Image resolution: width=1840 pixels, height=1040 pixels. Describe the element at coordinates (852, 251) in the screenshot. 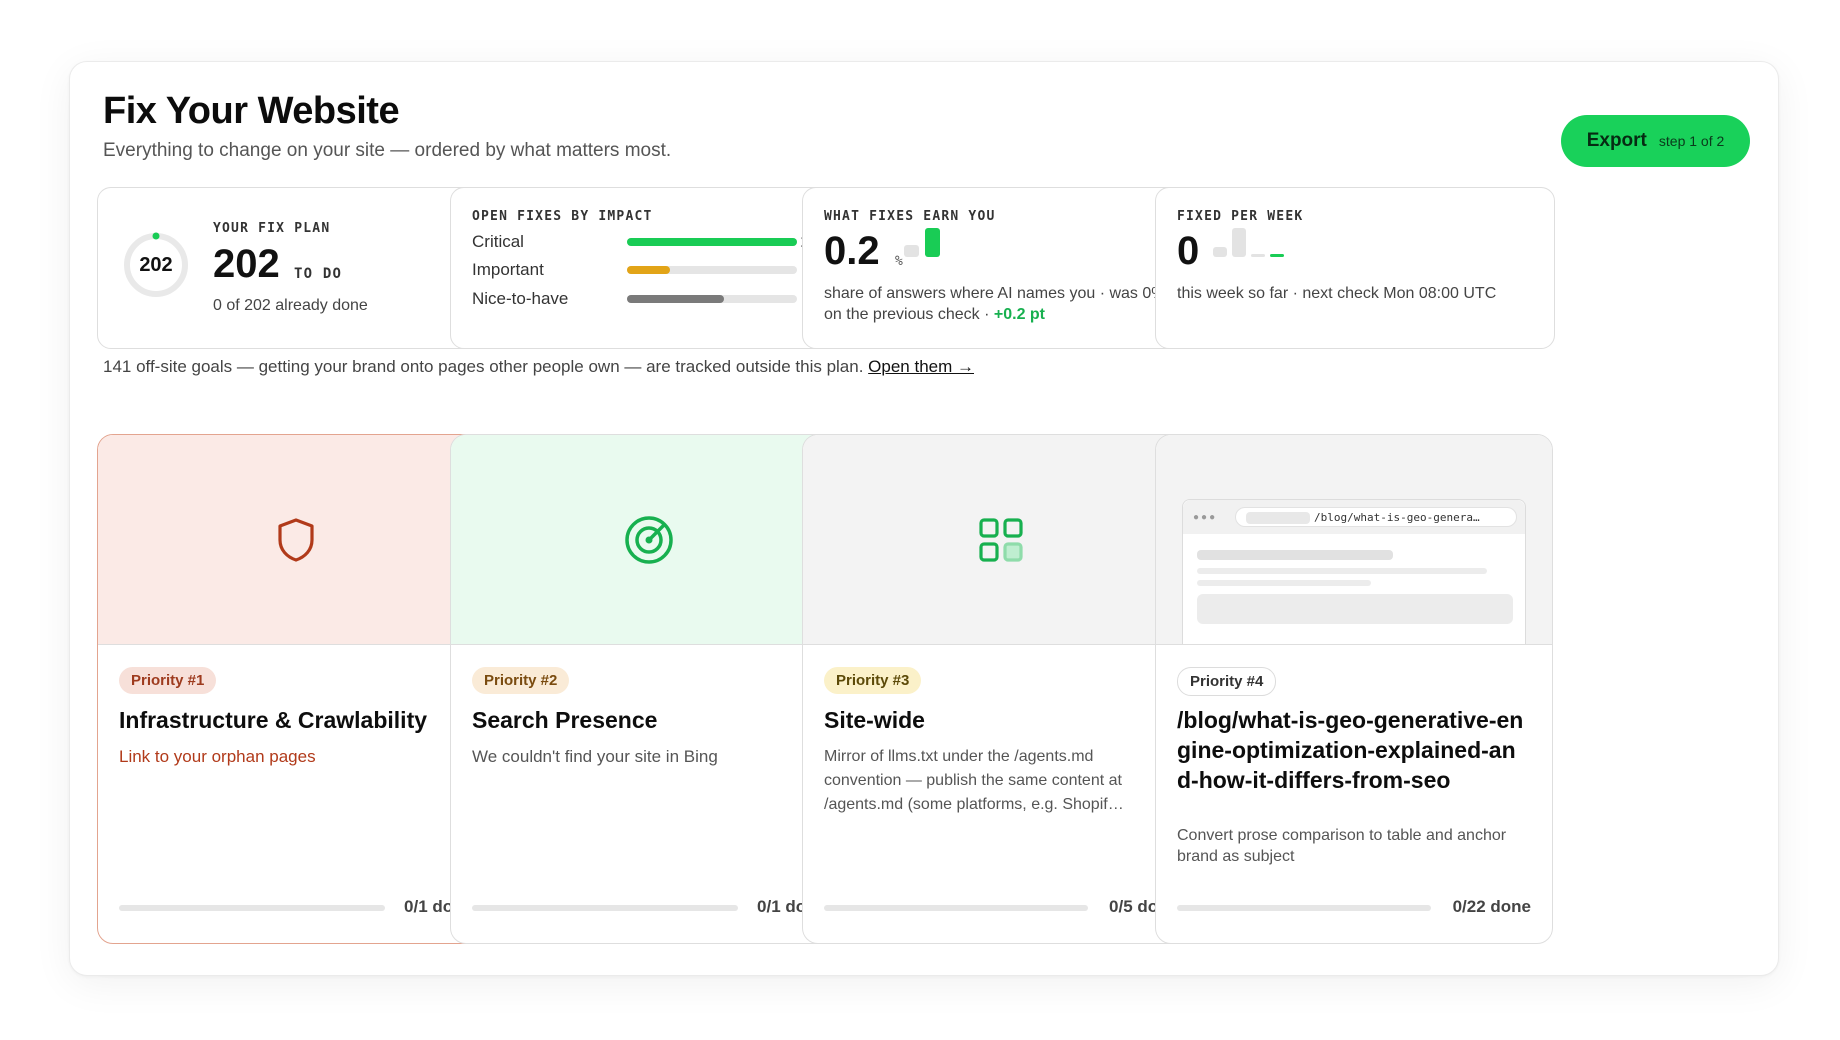

I see `earn-value: 0.2` at that location.